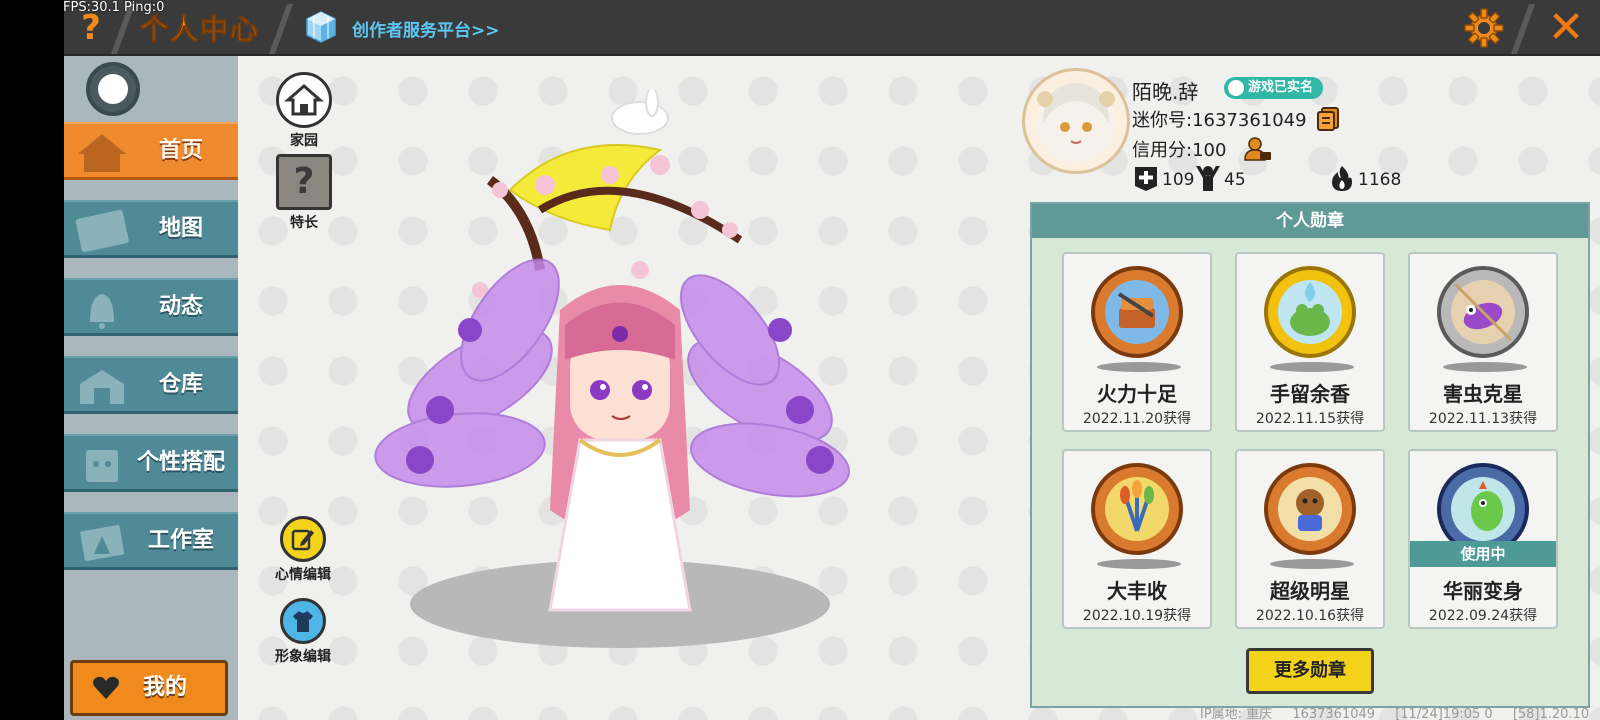  Describe the element at coordinates (1165, 92) in the screenshot. I see `nickname: 陌晚.辞` at that location.